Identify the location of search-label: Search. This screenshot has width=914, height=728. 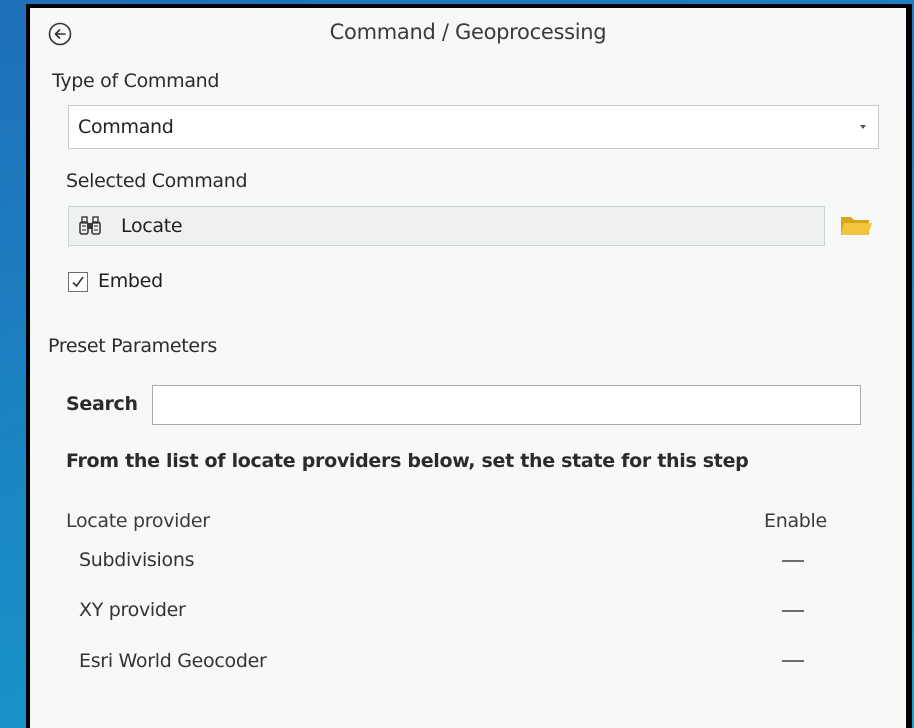
(102, 404).